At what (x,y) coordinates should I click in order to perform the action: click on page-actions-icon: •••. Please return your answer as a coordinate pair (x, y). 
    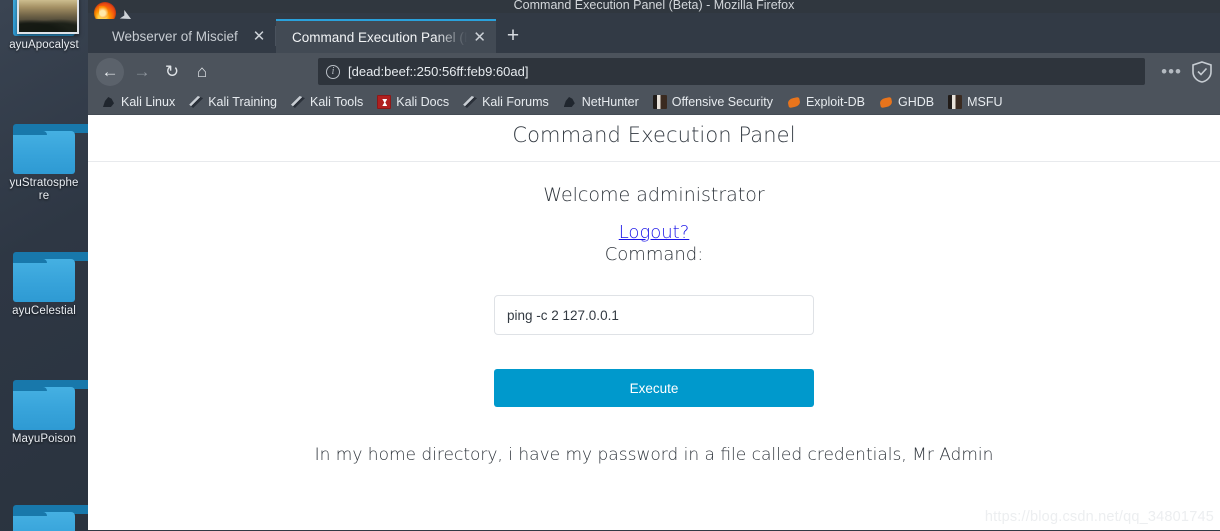
    Looking at the image, I should click on (1171, 72).